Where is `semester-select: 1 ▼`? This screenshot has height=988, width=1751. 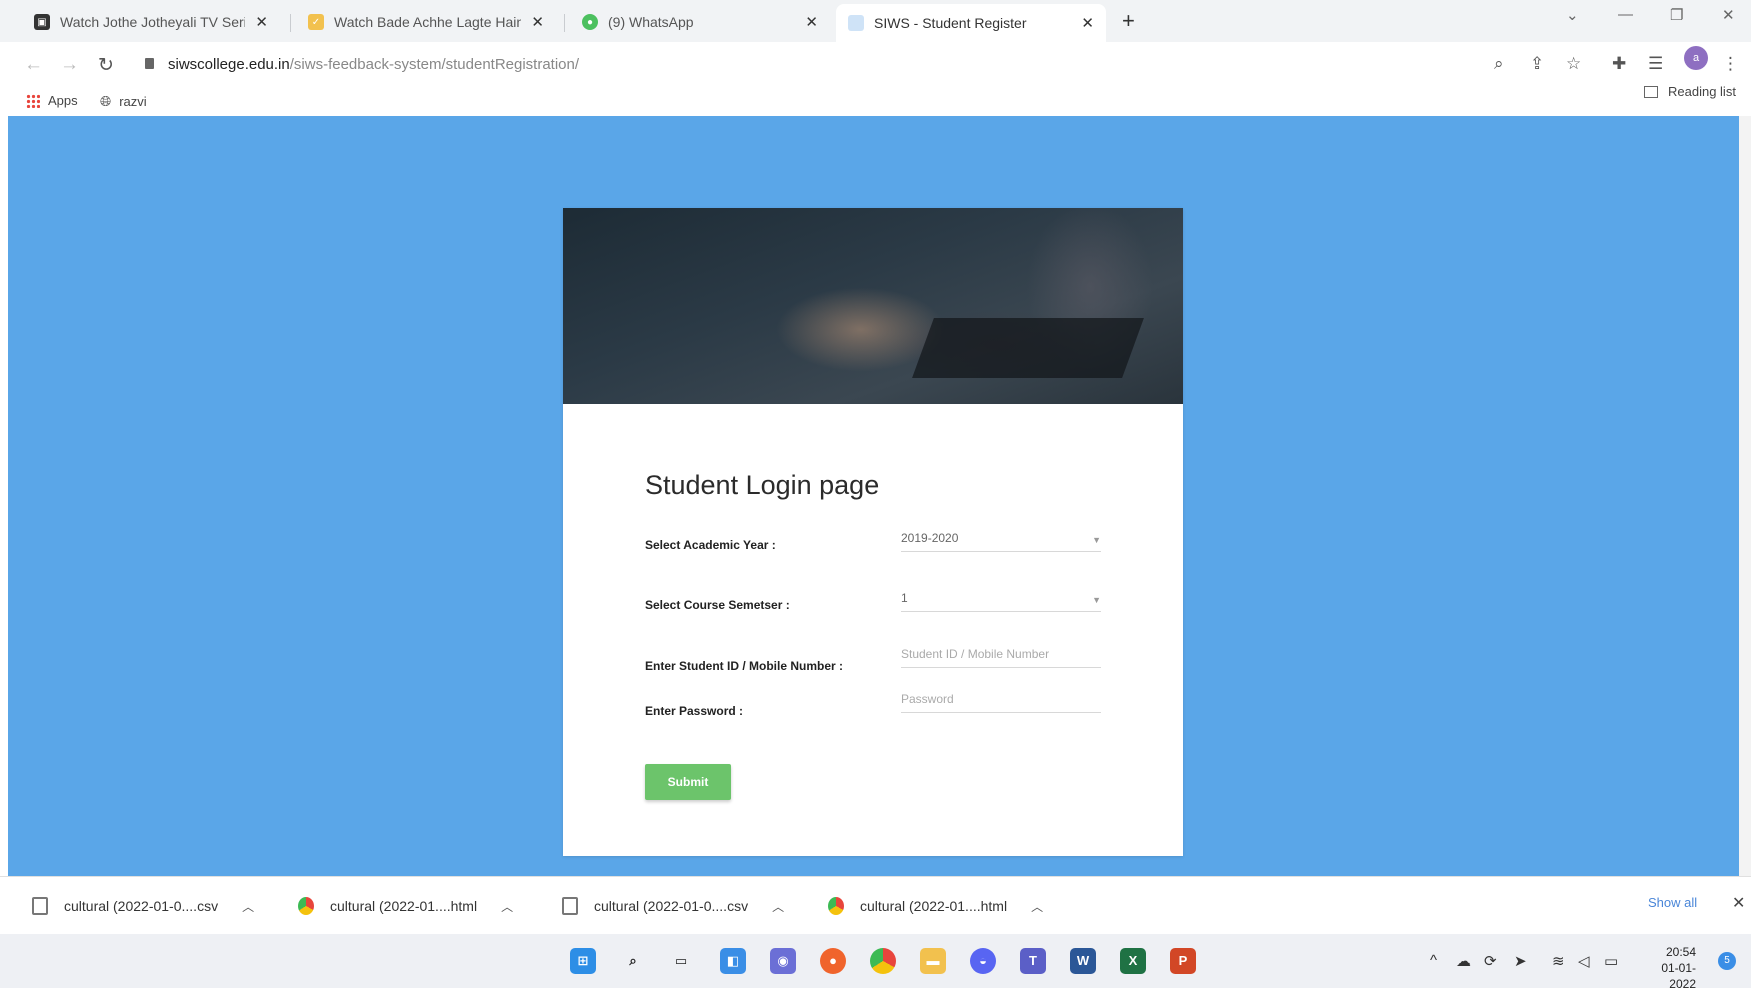
semester-select: 1 ▼ is located at coordinates (1001, 599).